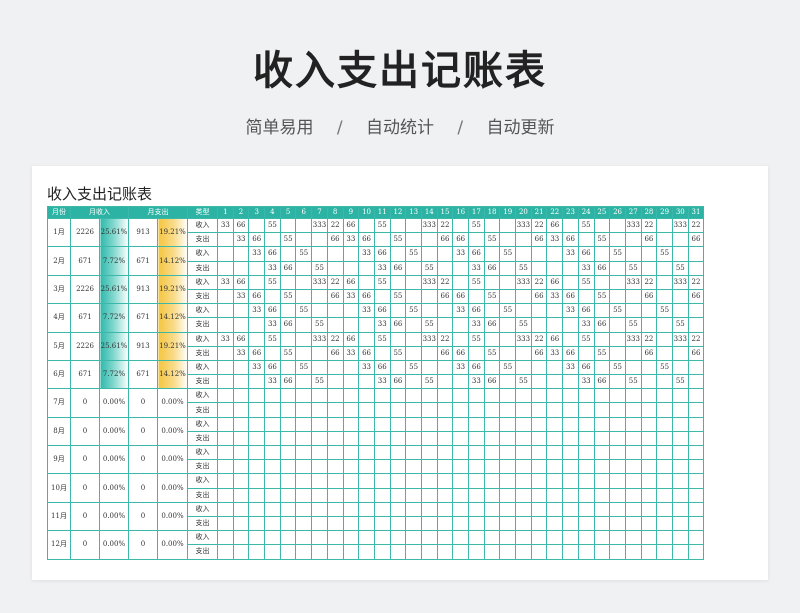 Image resolution: width=800 pixels, height=613 pixels. I want to click on expense-total-cell: 913, so click(143, 232).